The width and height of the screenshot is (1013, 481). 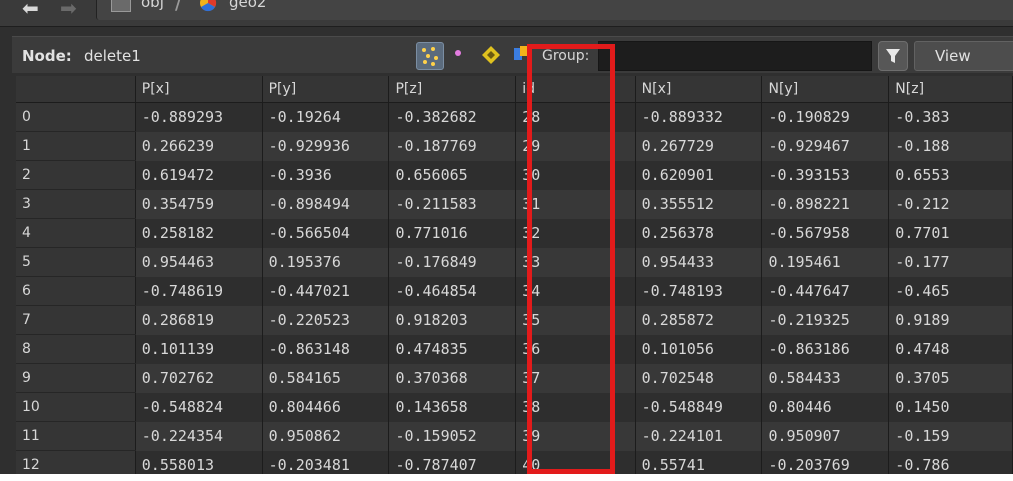 What do you see at coordinates (950, 291) in the screenshot?
I see `n-z-cell: -0.465` at bounding box center [950, 291].